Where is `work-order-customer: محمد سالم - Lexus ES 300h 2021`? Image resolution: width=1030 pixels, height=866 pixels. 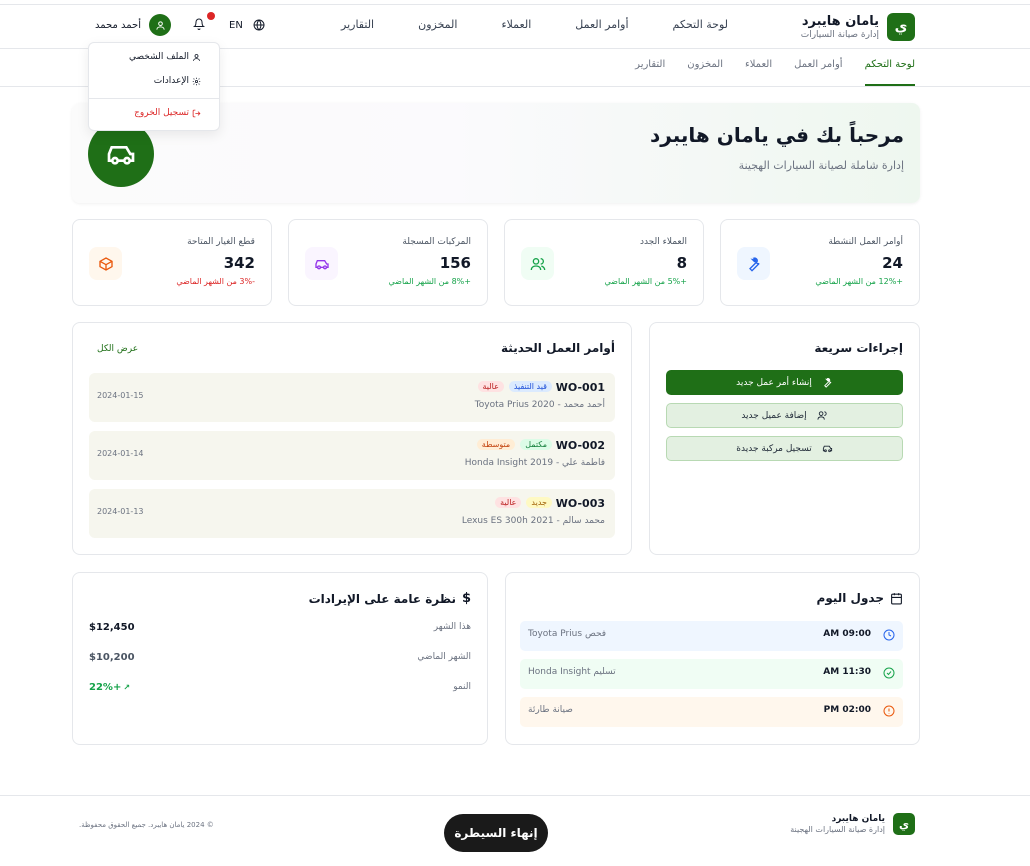
work-order-customer: محمد سالم - Lexus ES 300h 2021 is located at coordinates (533, 521).